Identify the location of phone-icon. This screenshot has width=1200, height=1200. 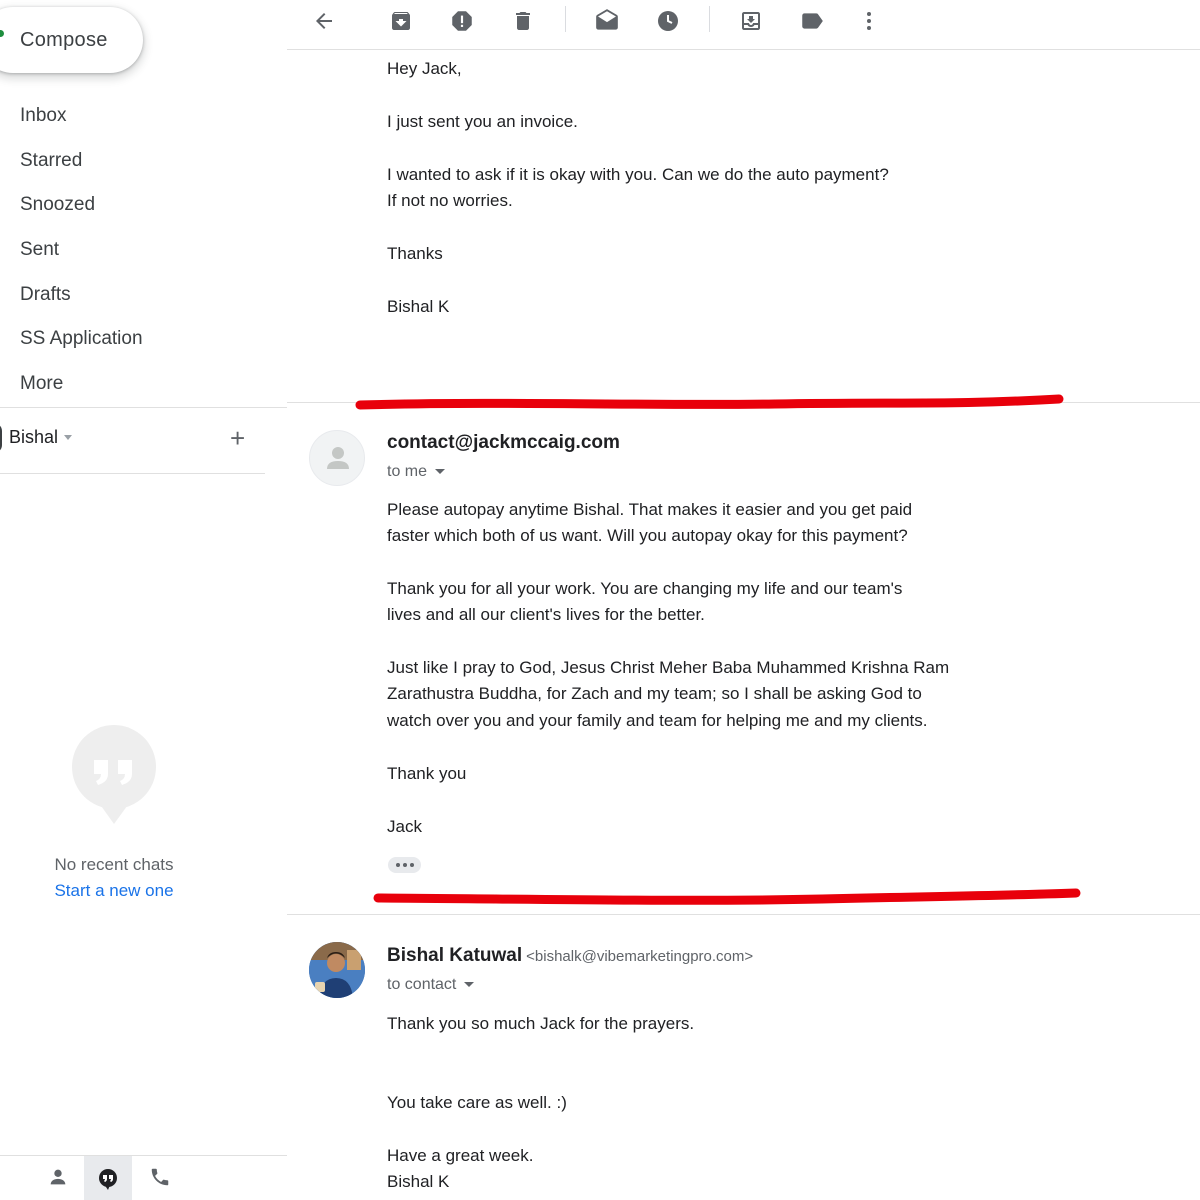
(160, 1179).